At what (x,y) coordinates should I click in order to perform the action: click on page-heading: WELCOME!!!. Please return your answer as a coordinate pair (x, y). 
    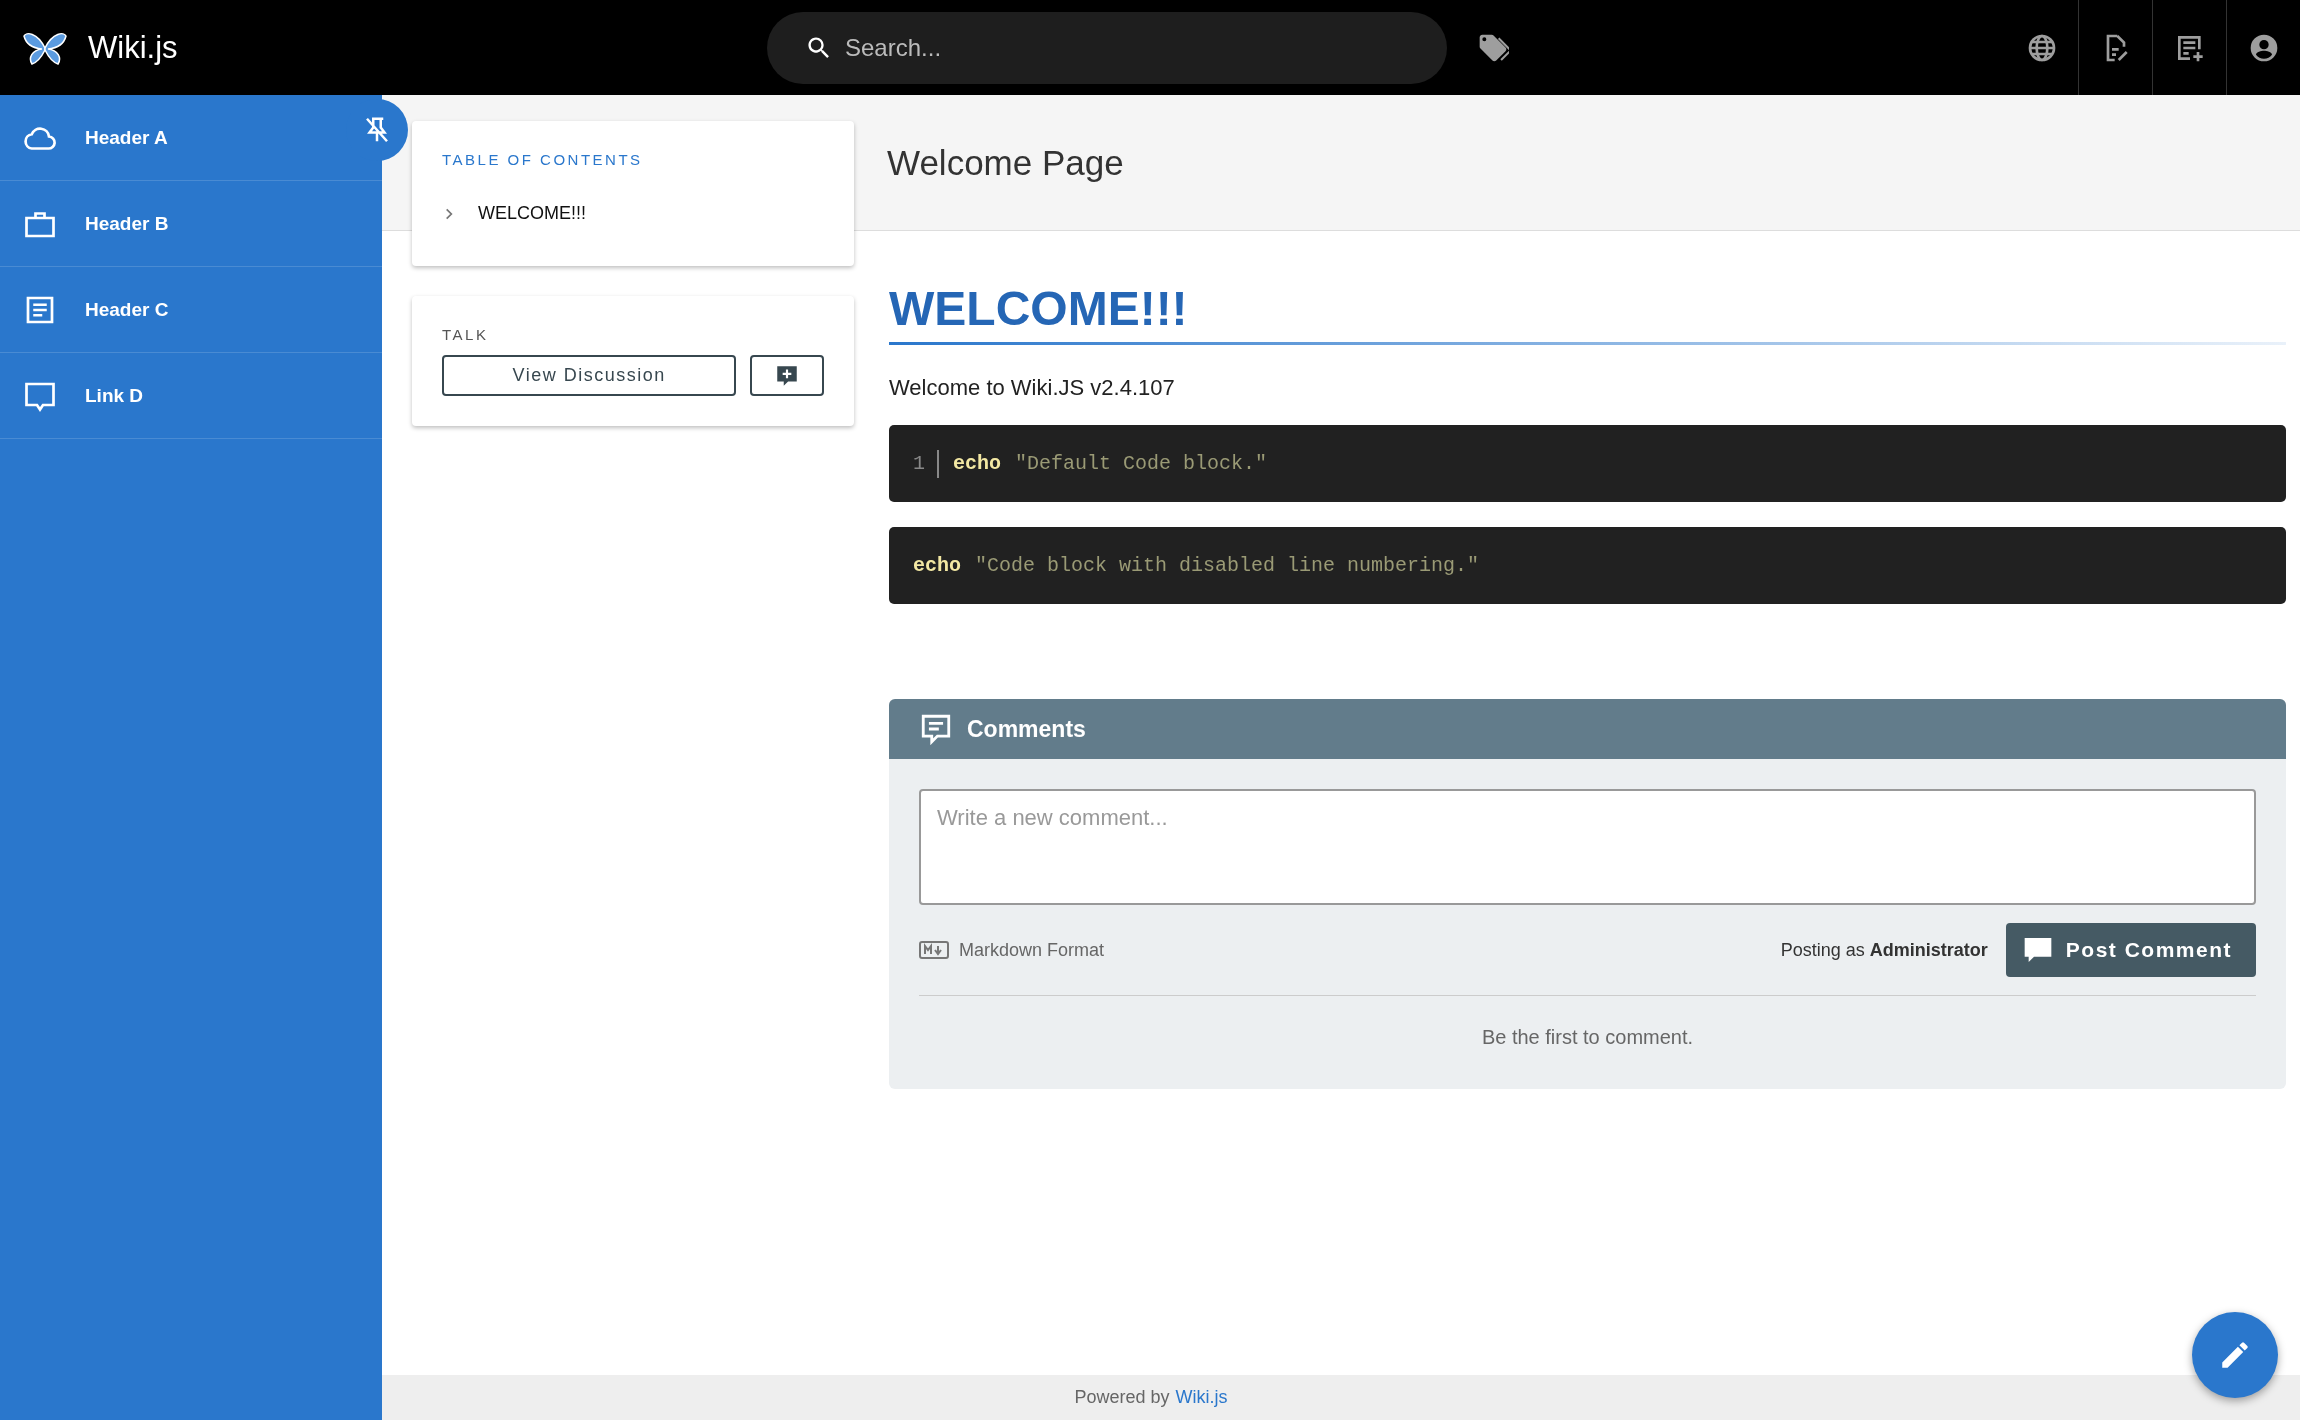
    Looking at the image, I should click on (1039, 308).